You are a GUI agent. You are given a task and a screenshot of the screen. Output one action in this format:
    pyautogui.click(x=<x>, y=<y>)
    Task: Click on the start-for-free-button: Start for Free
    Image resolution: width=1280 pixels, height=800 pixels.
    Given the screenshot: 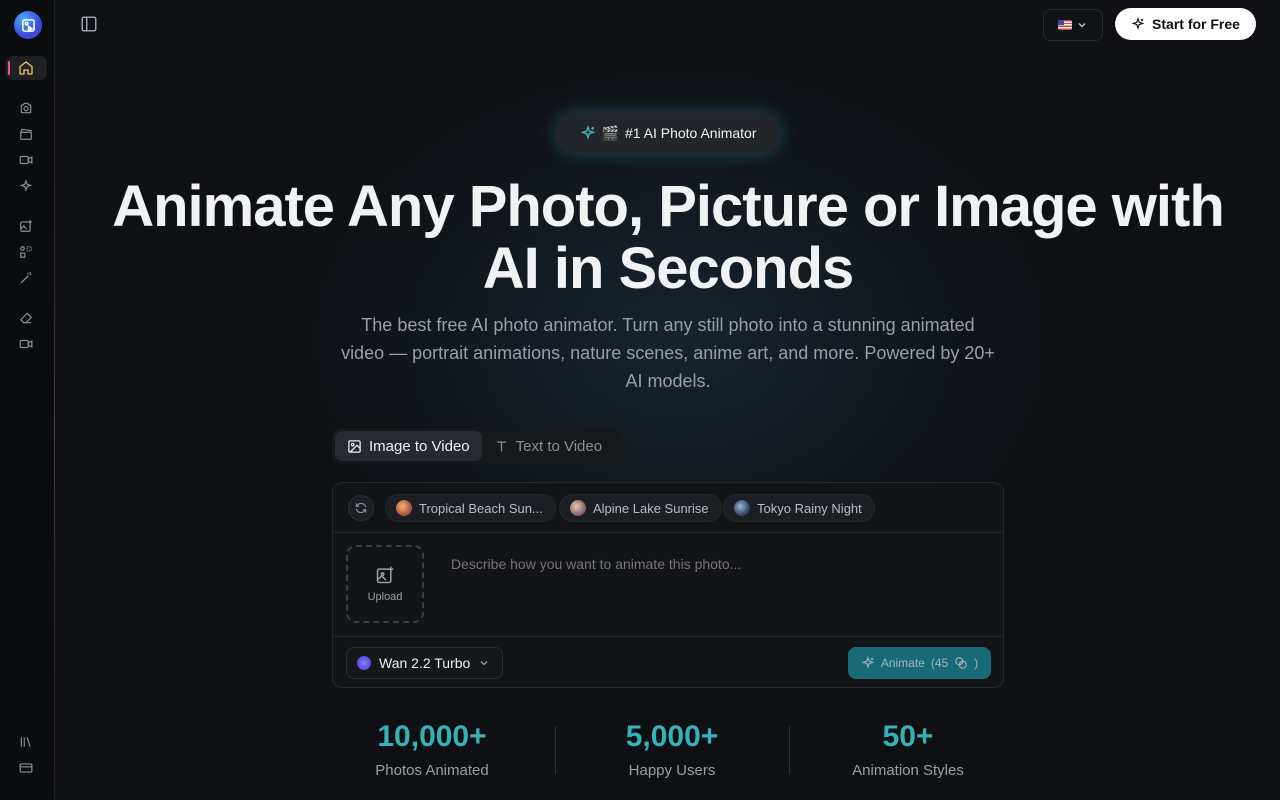 What is the action you would take?
    pyautogui.click(x=1185, y=24)
    